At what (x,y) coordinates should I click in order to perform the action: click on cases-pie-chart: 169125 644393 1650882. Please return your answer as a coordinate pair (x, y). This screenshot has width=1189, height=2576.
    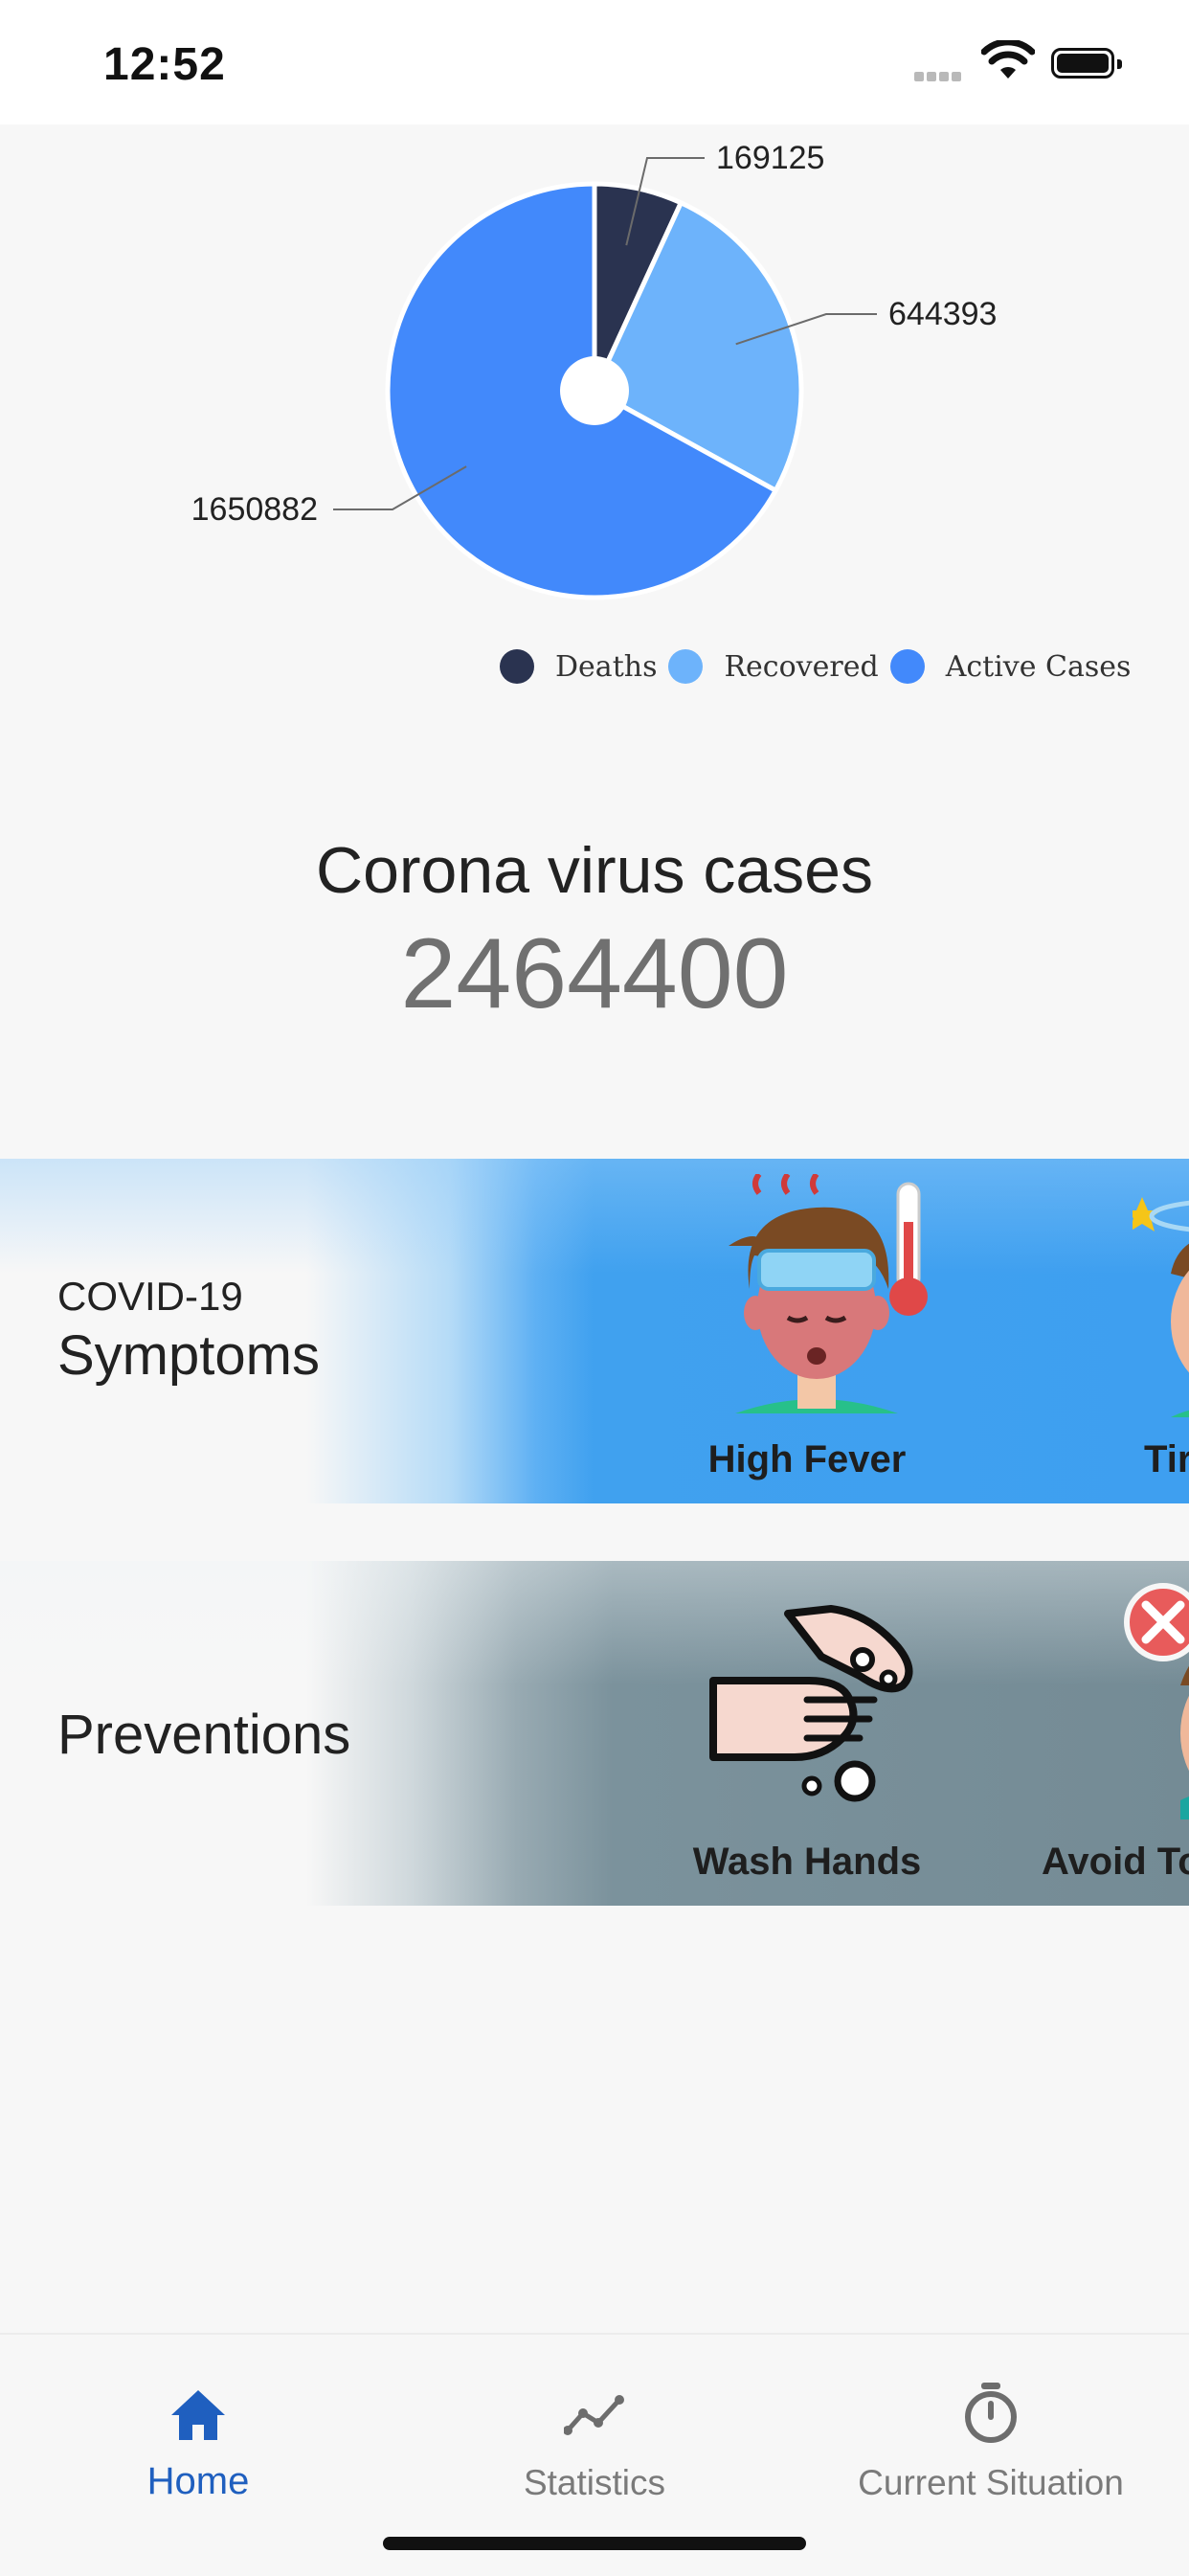
    Looking at the image, I should click on (594, 370).